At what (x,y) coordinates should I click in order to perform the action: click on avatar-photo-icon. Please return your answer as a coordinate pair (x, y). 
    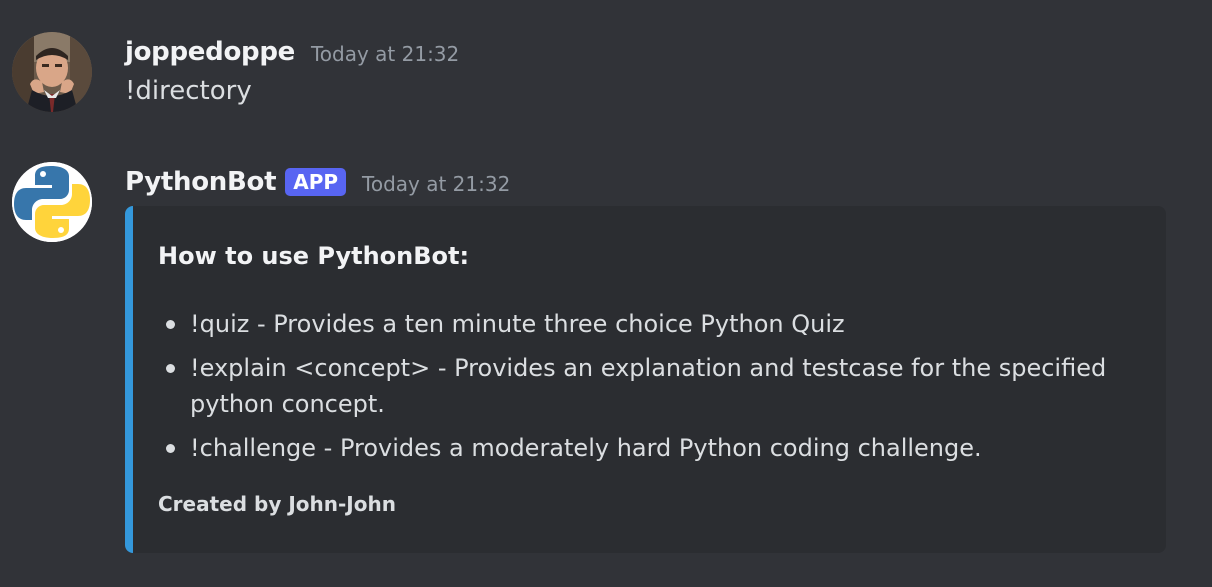
    Looking at the image, I should click on (52, 72).